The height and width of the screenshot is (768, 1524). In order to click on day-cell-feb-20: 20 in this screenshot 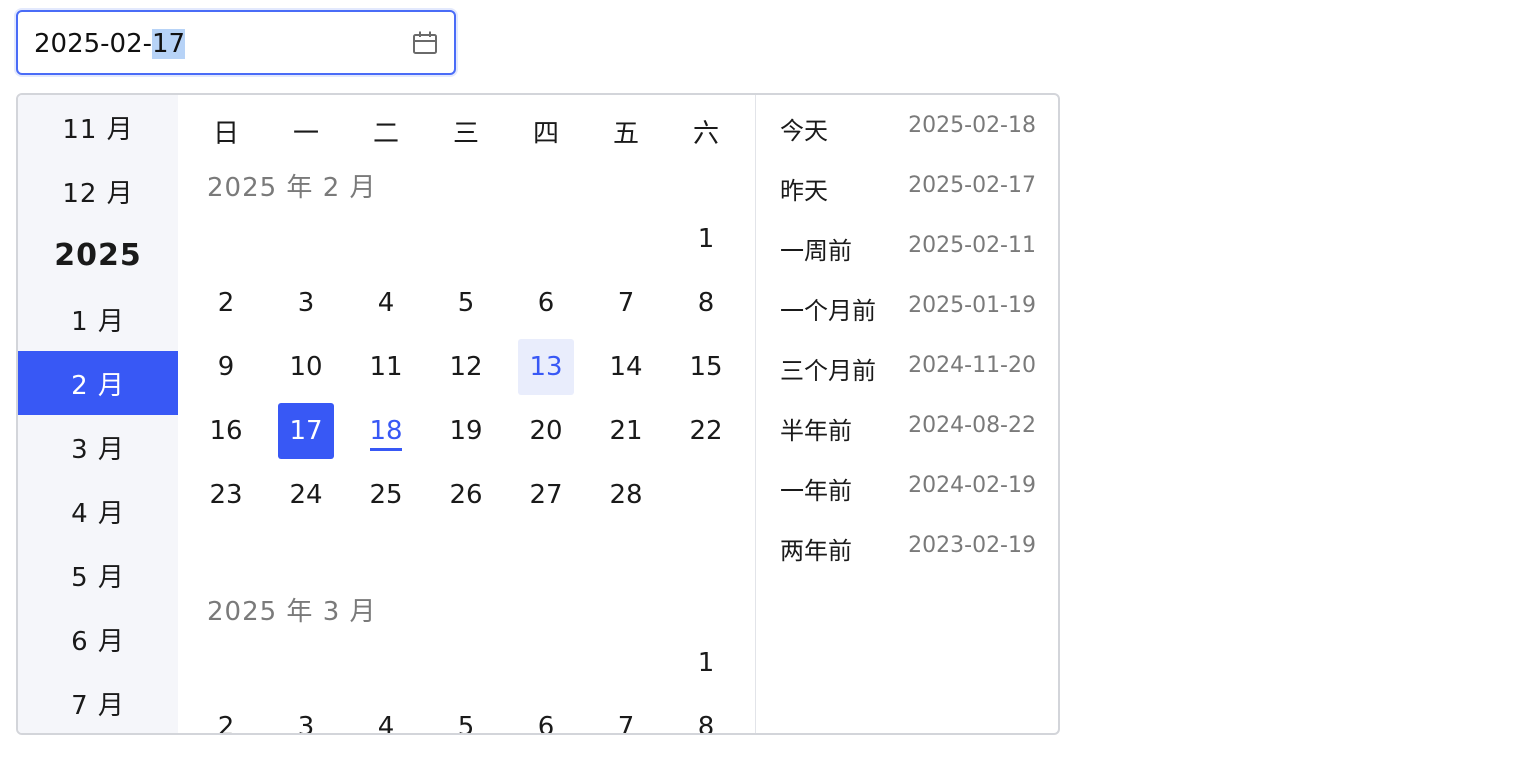, I will do `click(546, 431)`.